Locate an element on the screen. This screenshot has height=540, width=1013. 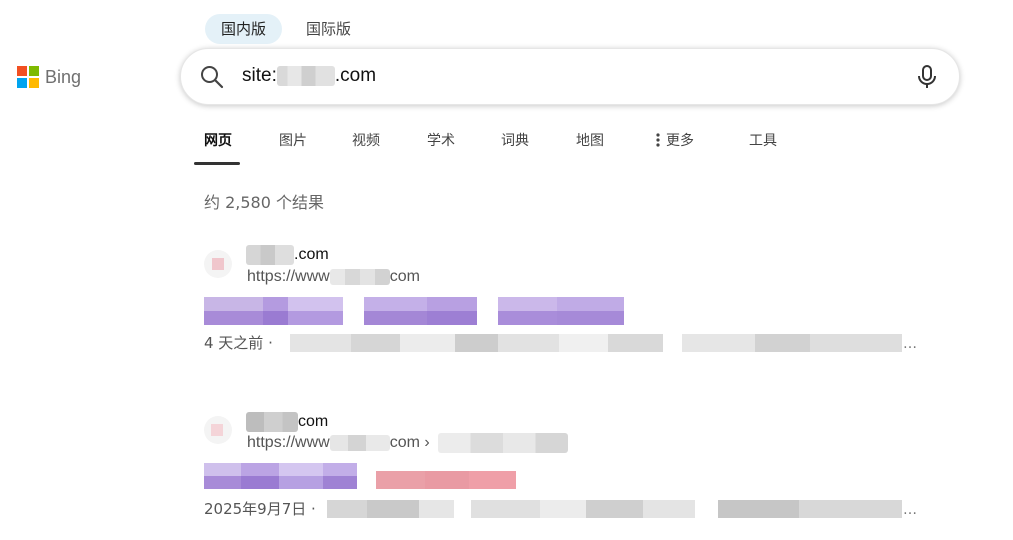
url-suffix: com › is located at coordinates (409, 442).